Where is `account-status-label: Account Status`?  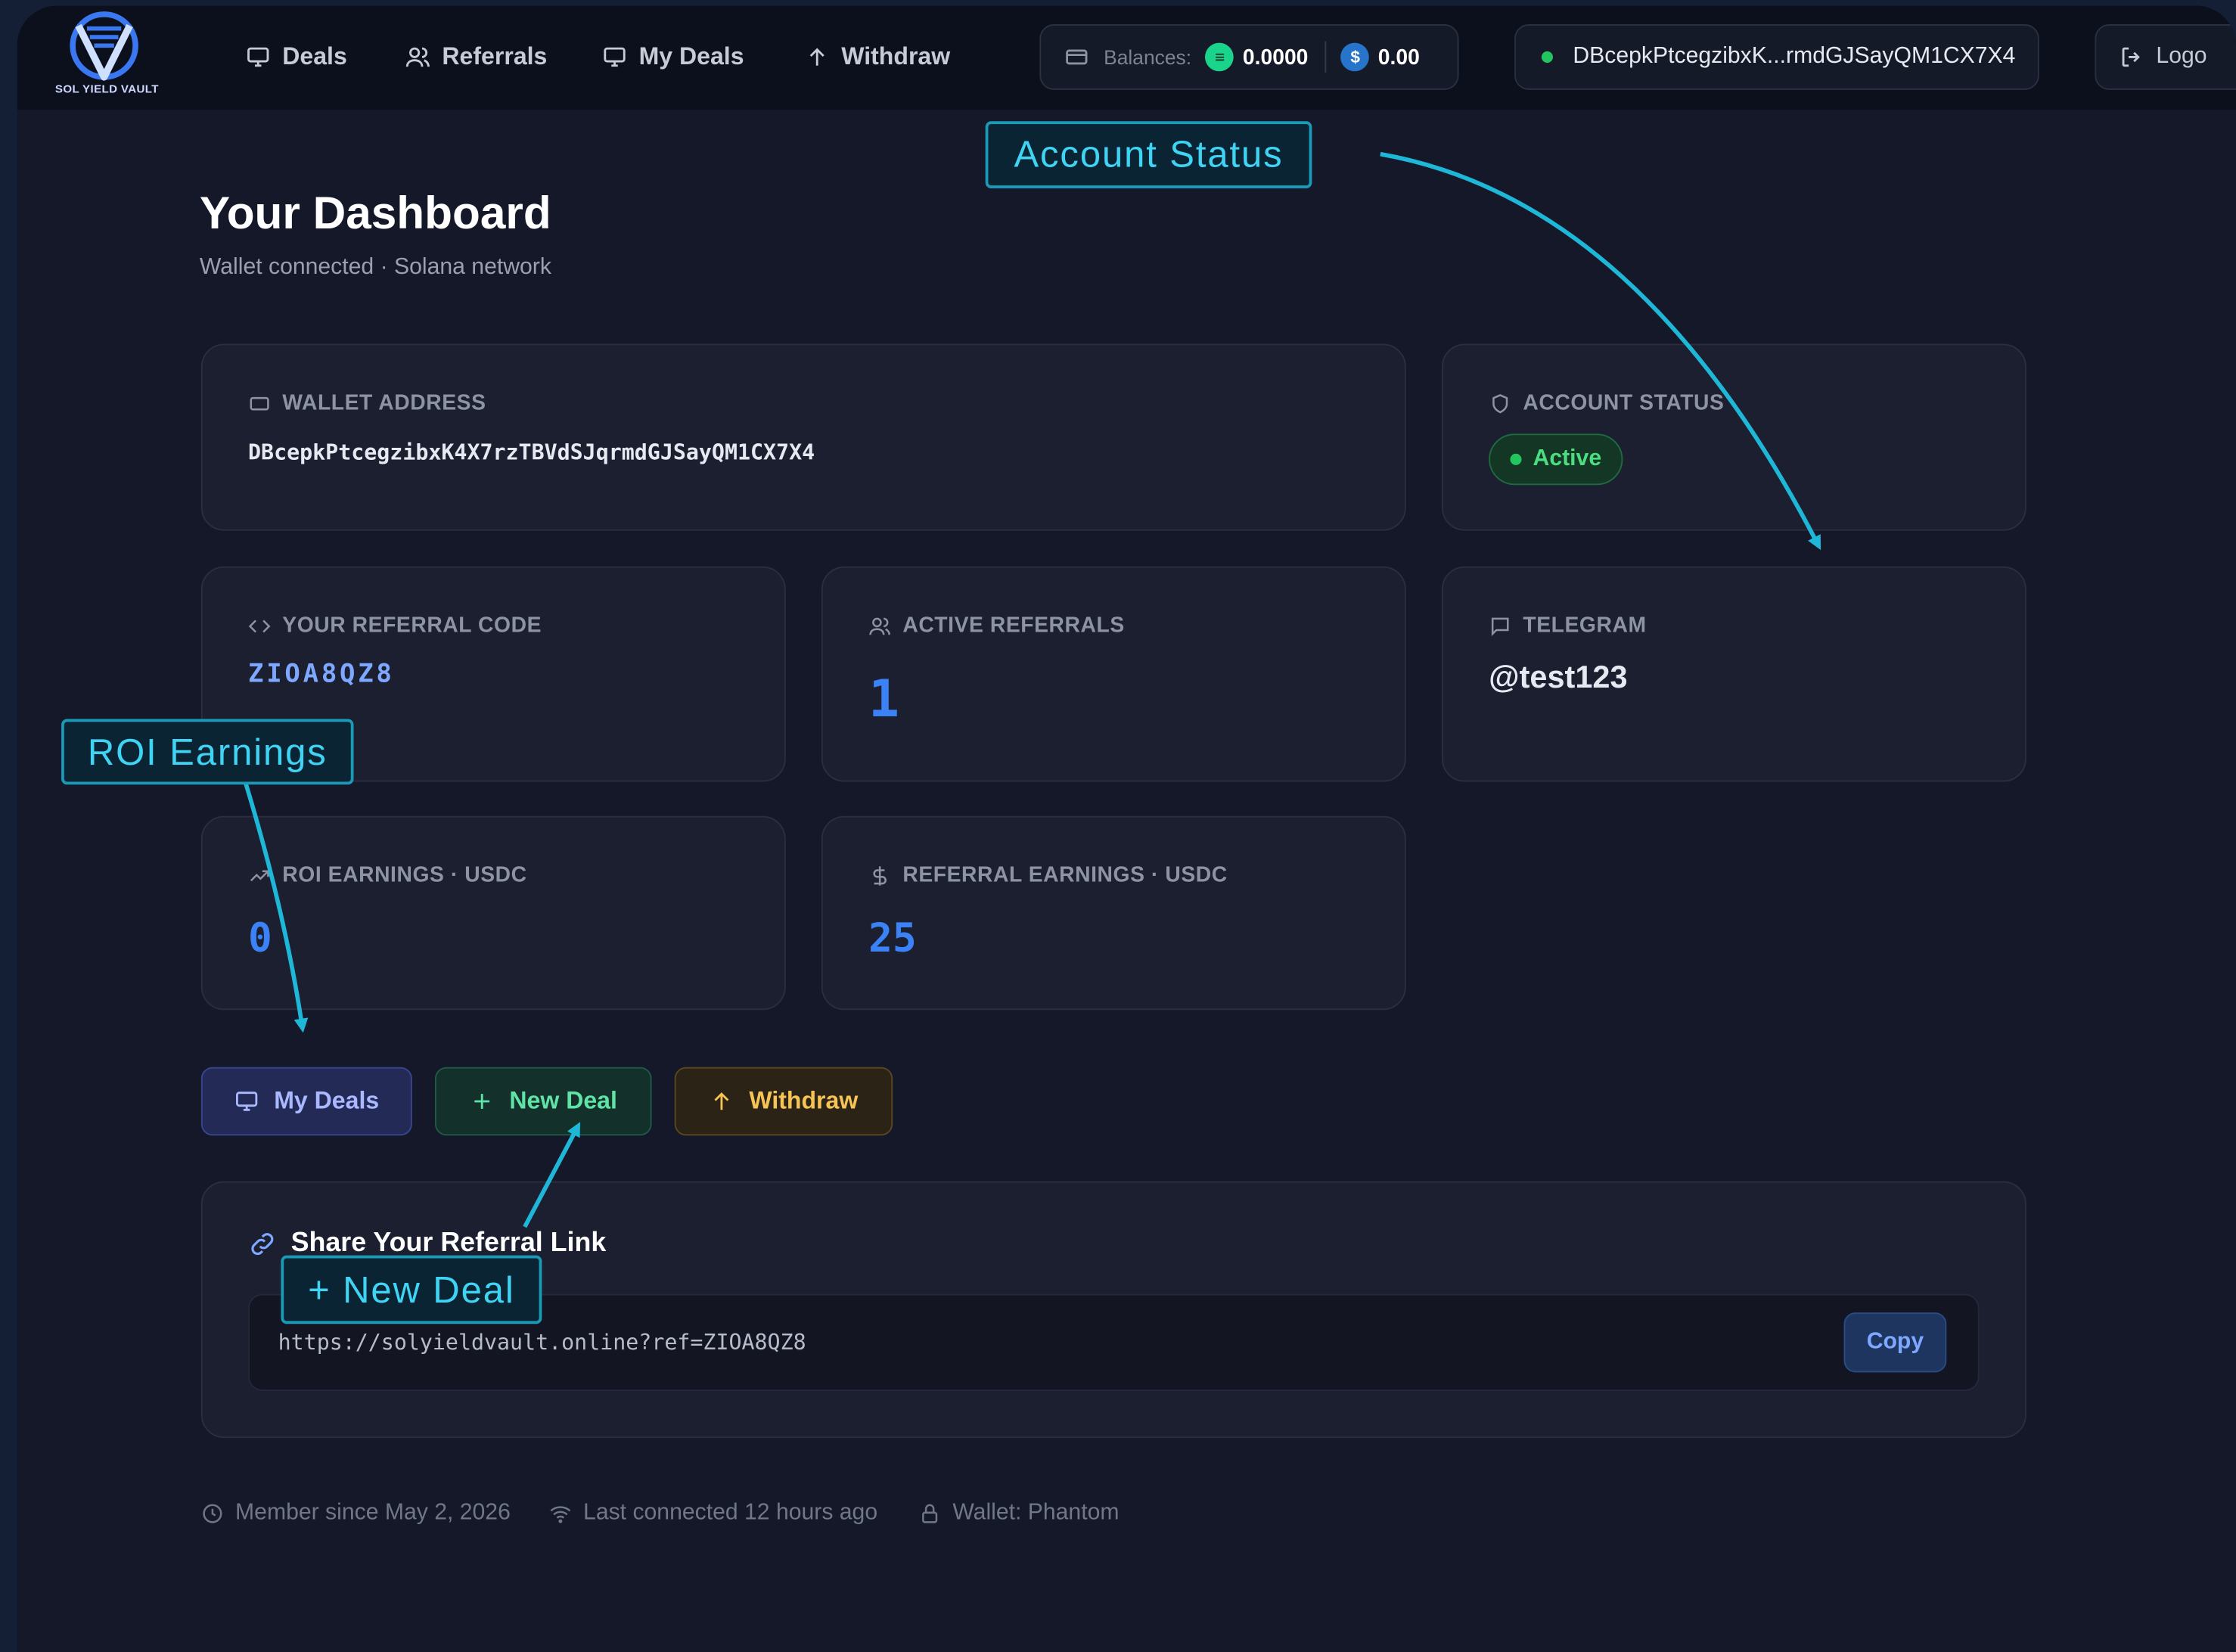 account-status-label: Account Status is located at coordinates (1607, 403).